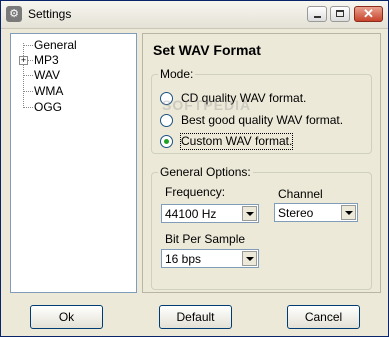 The height and width of the screenshot is (337, 389). Describe the element at coordinates (55, 45) in the screenshot. I see `tree-item-label: General` at that location.